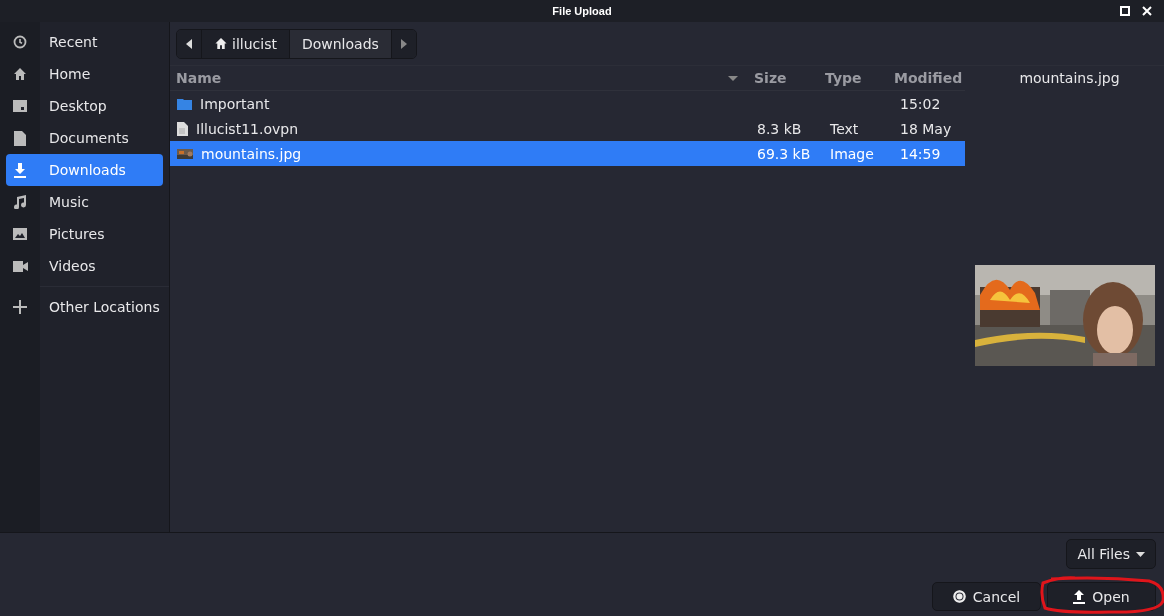  Describe the element at coordinates (246, 43) in the screenshot. I see `path-segment: illucist` at that location.